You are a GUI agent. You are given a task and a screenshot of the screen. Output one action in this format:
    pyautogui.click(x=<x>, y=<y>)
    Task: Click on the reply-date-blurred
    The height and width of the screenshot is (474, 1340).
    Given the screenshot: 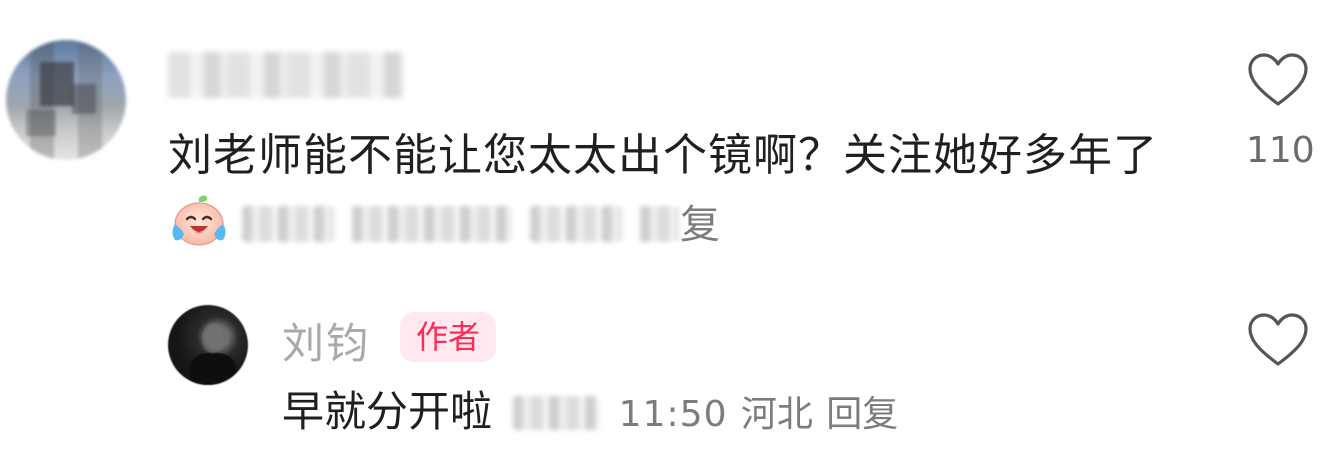 What is the action you would take?
    pyautogui.click(x=556, y=413)
    